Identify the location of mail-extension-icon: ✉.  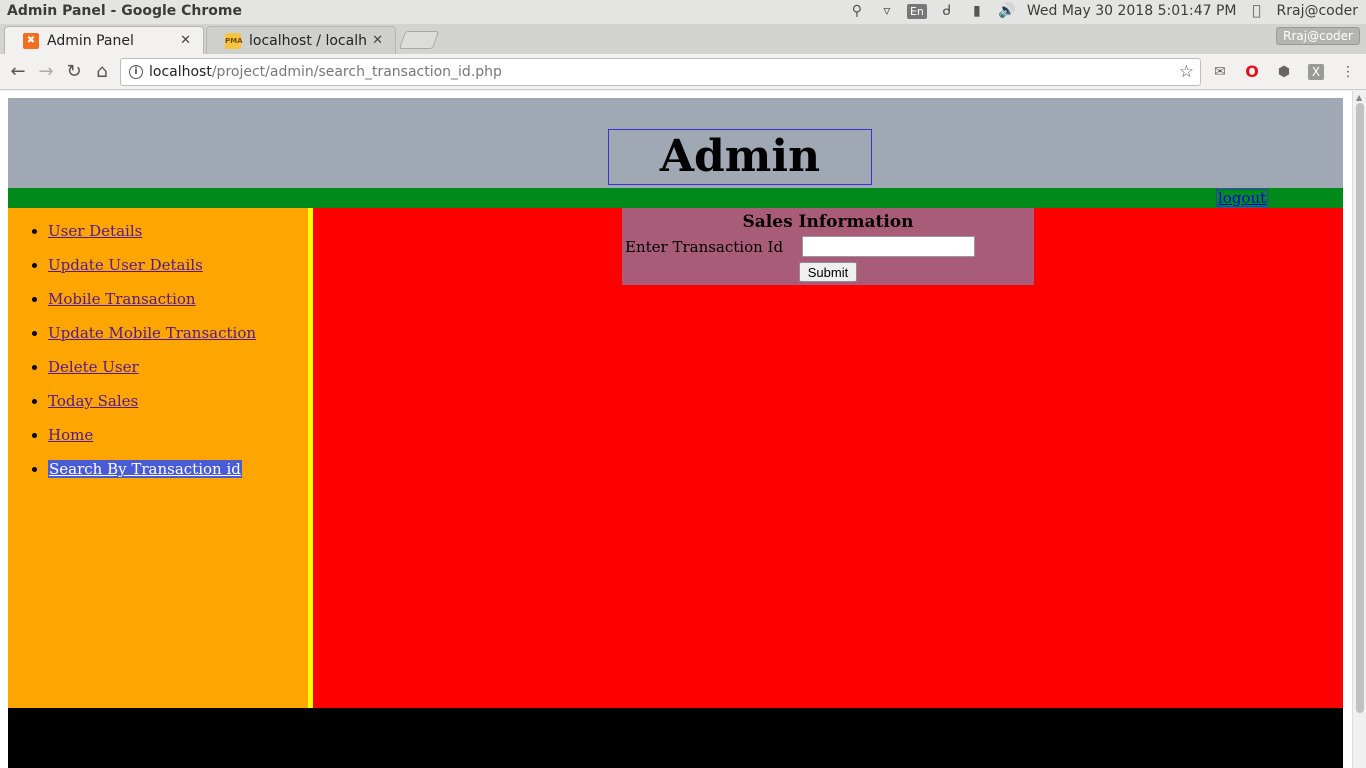
(1220, 72).